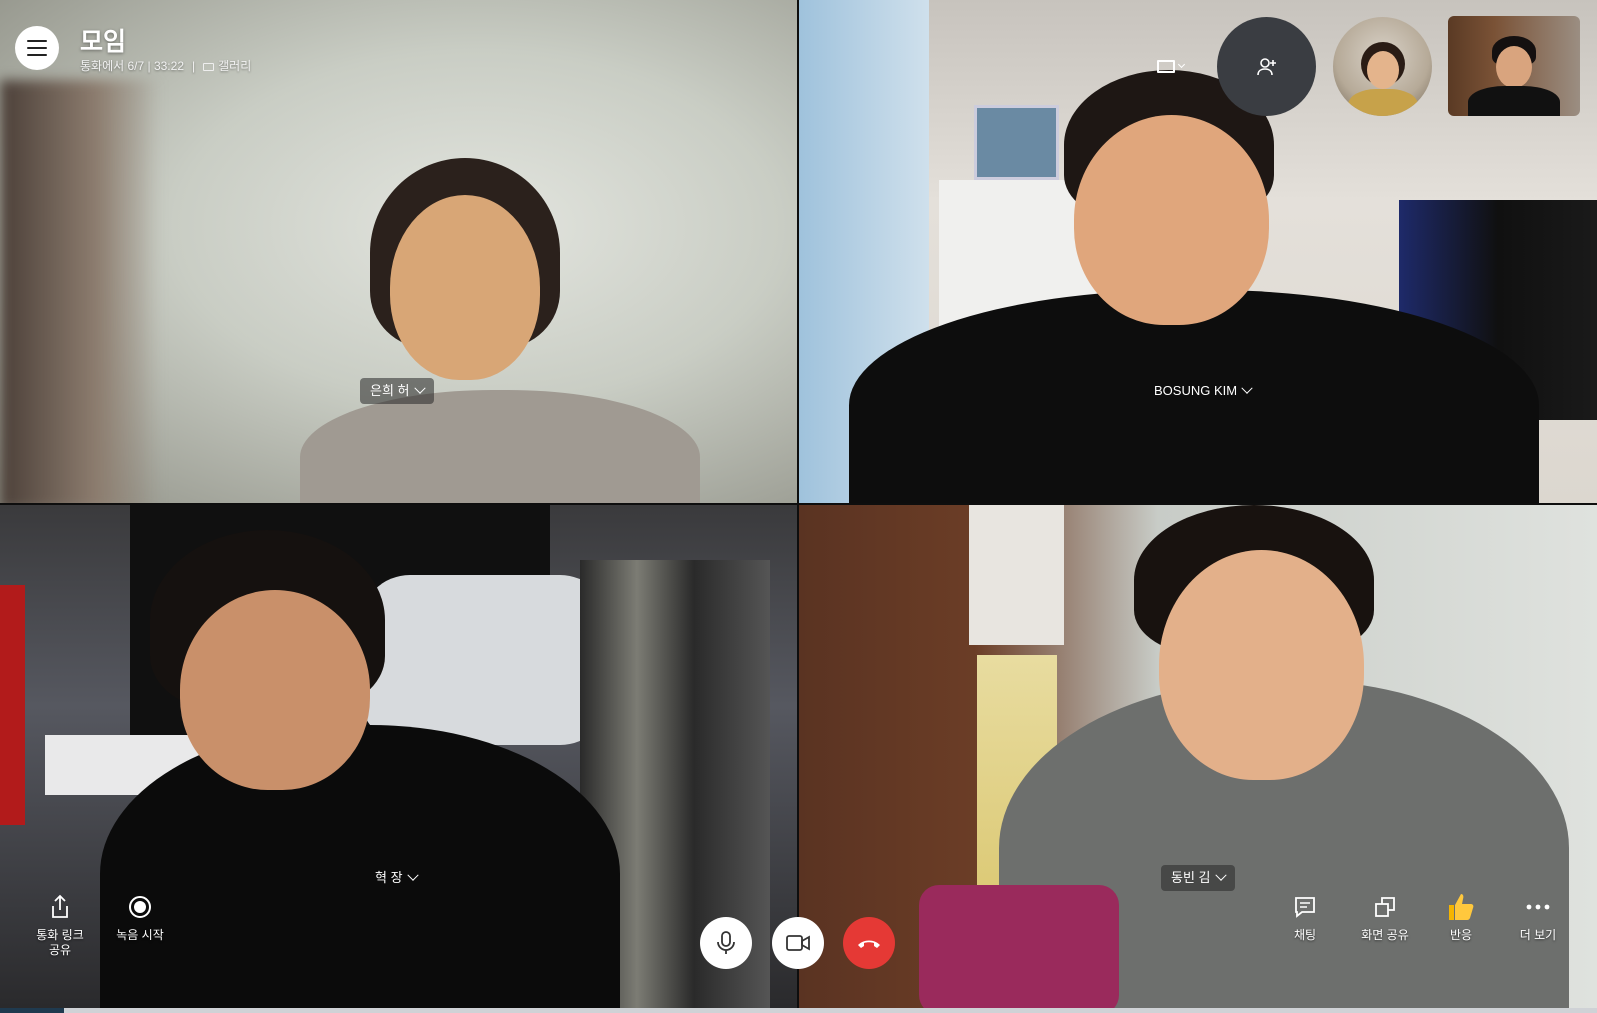 The height and width of the screenshot is (1013, 1597). Describe the element at coordinates (12, 705) in the screenshot. I see `red-jacket` at that location.